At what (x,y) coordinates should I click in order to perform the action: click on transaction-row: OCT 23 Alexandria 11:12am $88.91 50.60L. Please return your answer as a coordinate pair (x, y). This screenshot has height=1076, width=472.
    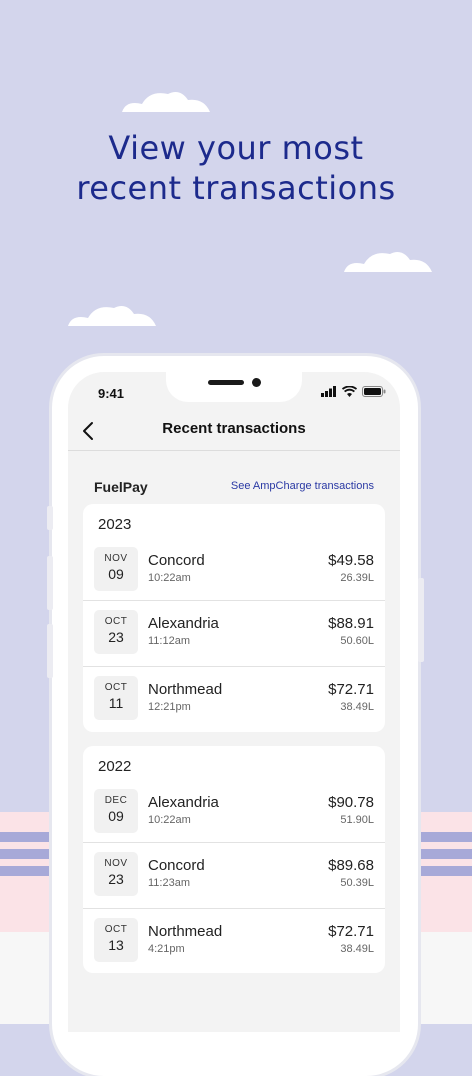
    Looking at the image, I should click on (234, 633).